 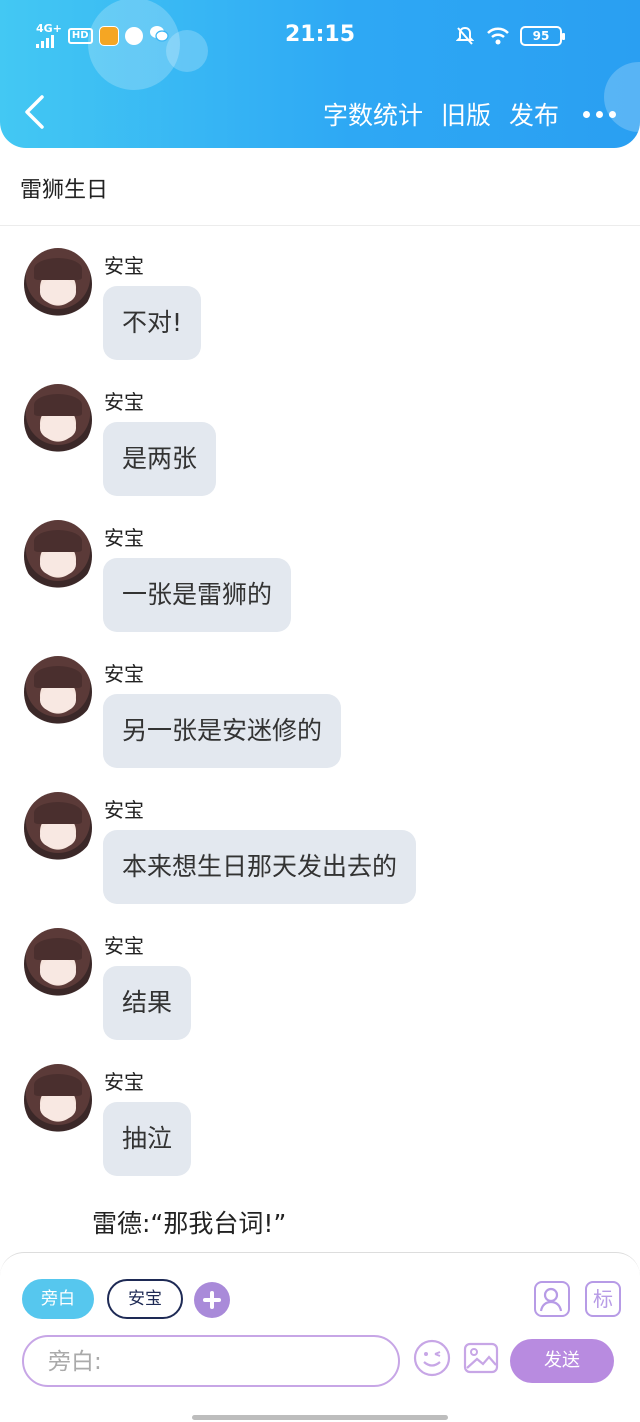 What do you see at coordinates (58, 1299) in the screenshot?
I see `narration-chip: 旁白` at bounding box center [58, 1299].